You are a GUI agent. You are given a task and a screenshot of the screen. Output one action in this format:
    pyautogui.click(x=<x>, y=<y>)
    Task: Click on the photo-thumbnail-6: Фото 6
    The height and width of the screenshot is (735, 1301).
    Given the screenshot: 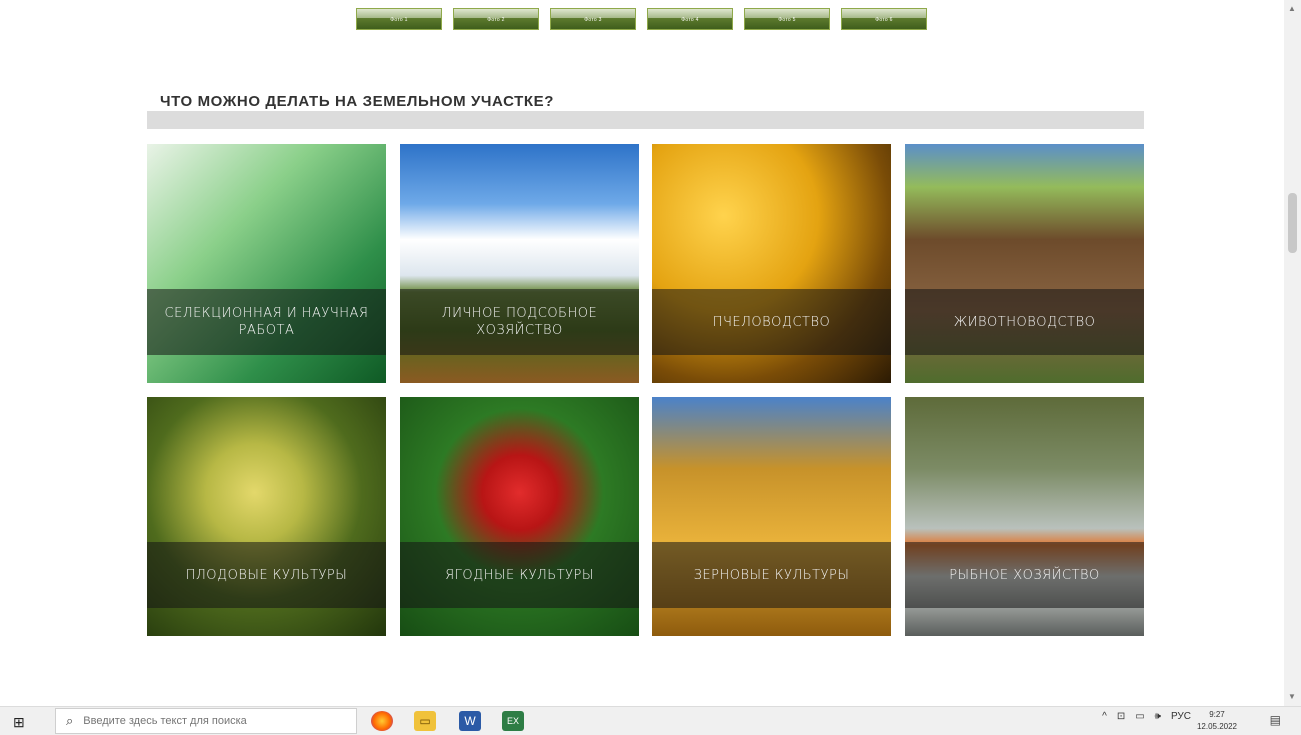 What is the action you would take?
    pyautogui.click(x=884, y=19)
    